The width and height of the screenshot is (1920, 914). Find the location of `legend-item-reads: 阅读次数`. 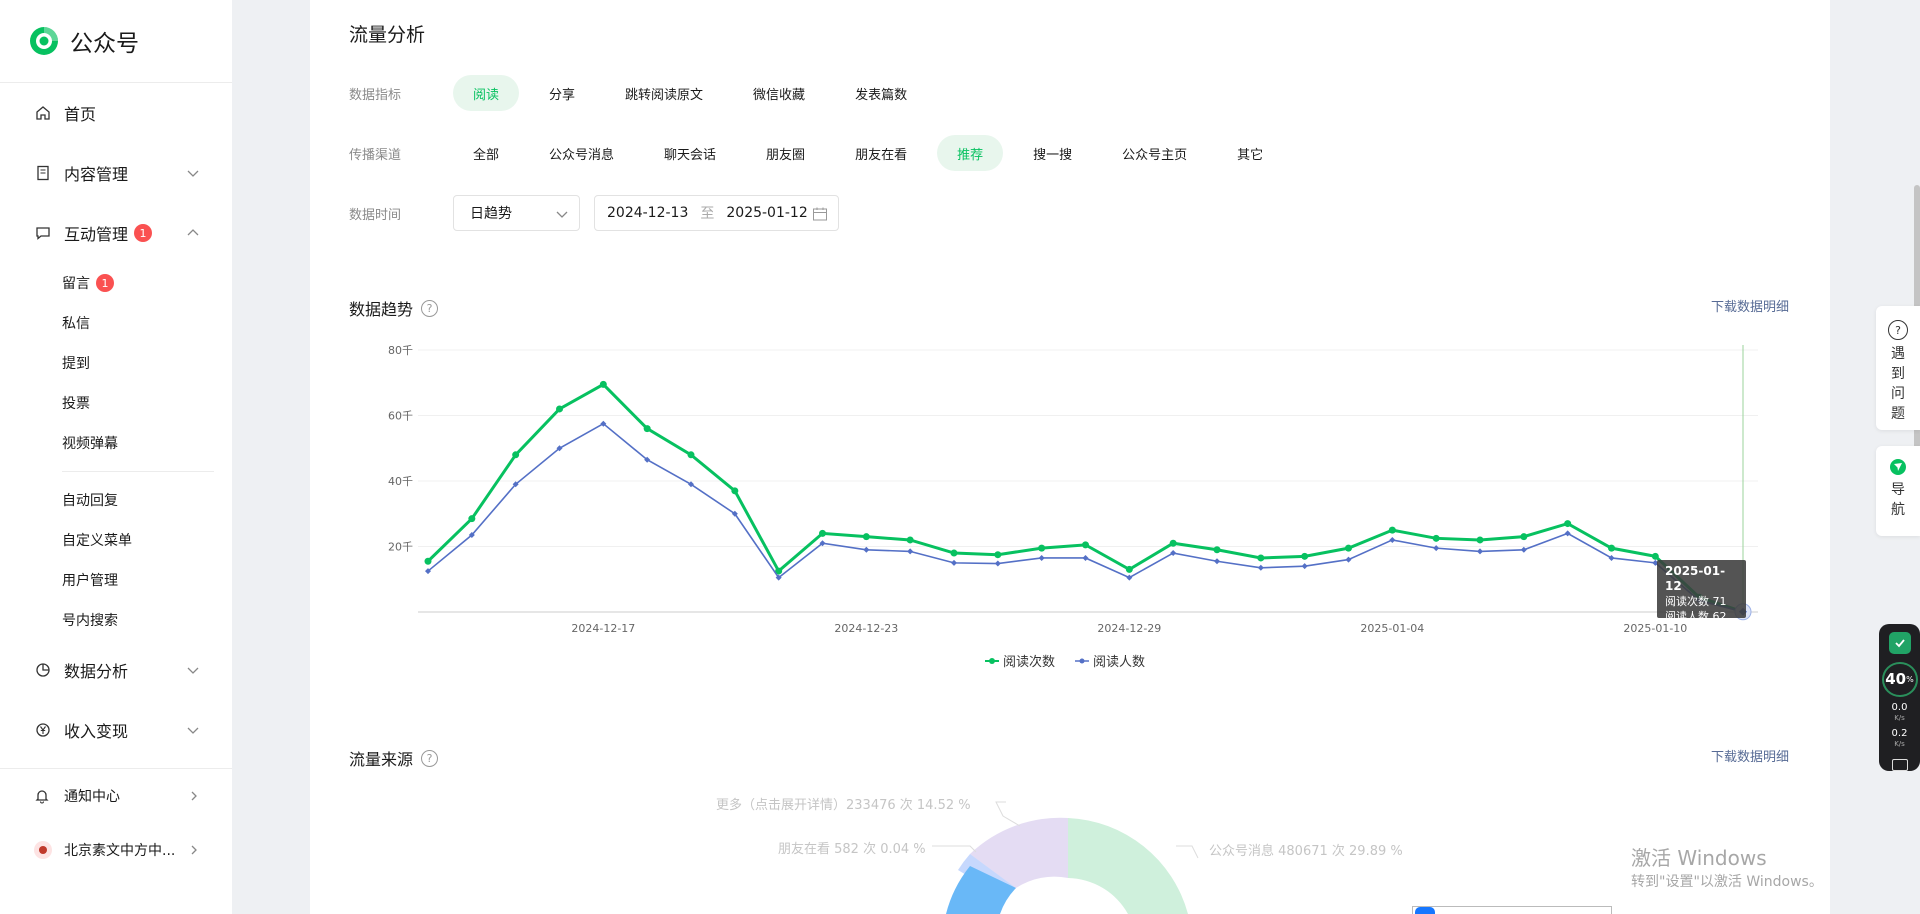

legend-item-reads: 阅读次数 is located at coordinates (1020, 660).